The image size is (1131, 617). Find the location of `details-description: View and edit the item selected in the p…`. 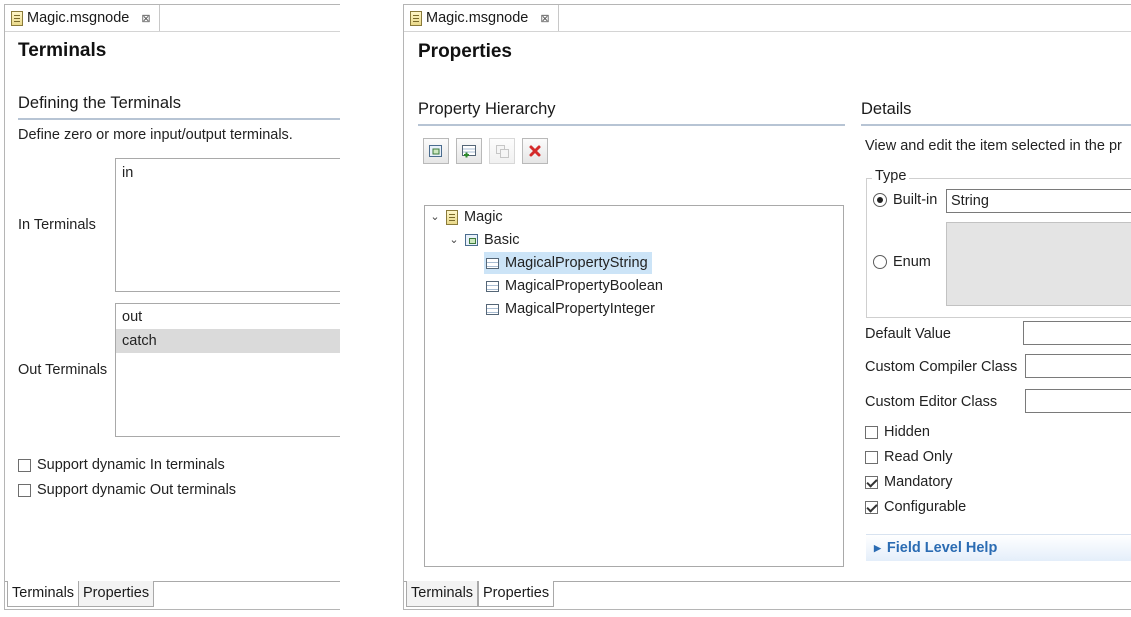

details-description: View and edit the item selected in the p… is located at coordinates (993, 146).